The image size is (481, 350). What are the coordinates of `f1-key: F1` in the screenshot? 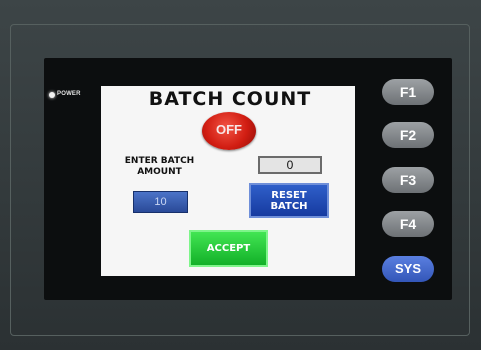 It's located at (408, 92).